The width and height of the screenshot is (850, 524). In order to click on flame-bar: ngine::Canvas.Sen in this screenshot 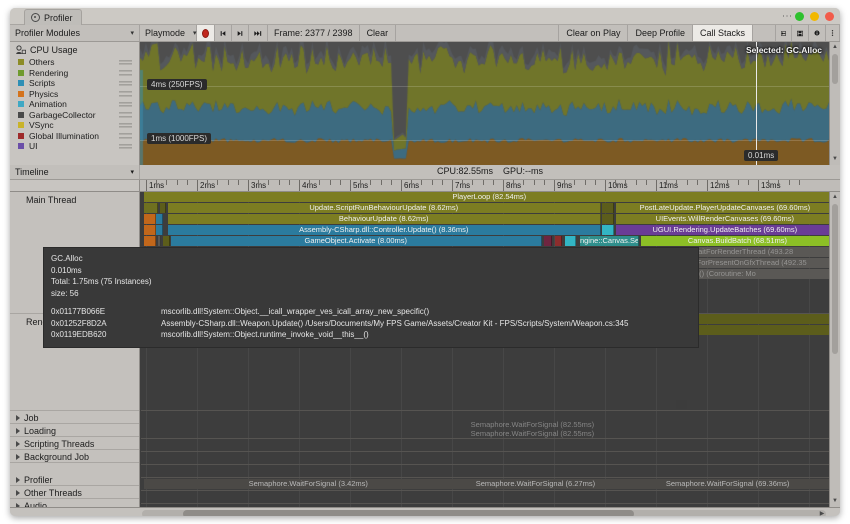, I will do `click(609, 241)`.